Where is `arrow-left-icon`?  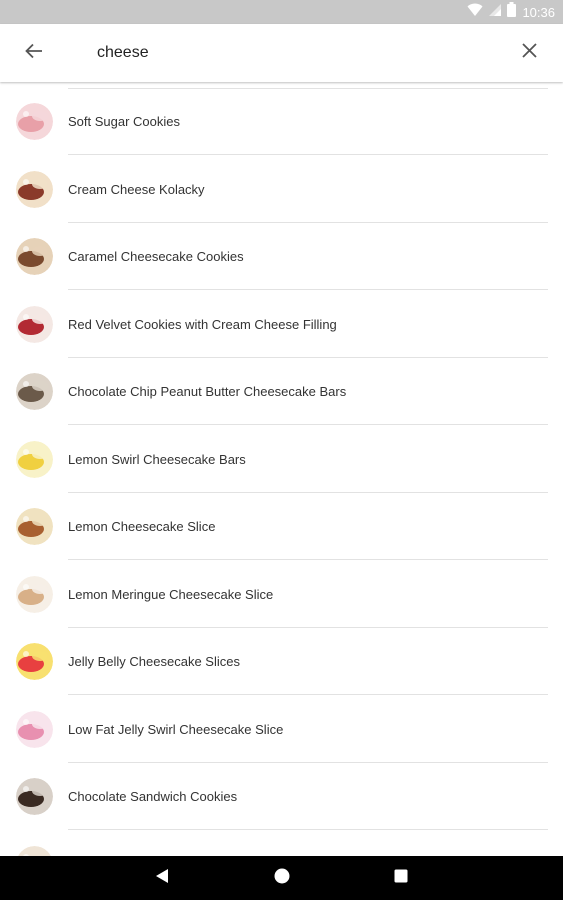
arrow-left-icon is located at coordinates (34, 53).